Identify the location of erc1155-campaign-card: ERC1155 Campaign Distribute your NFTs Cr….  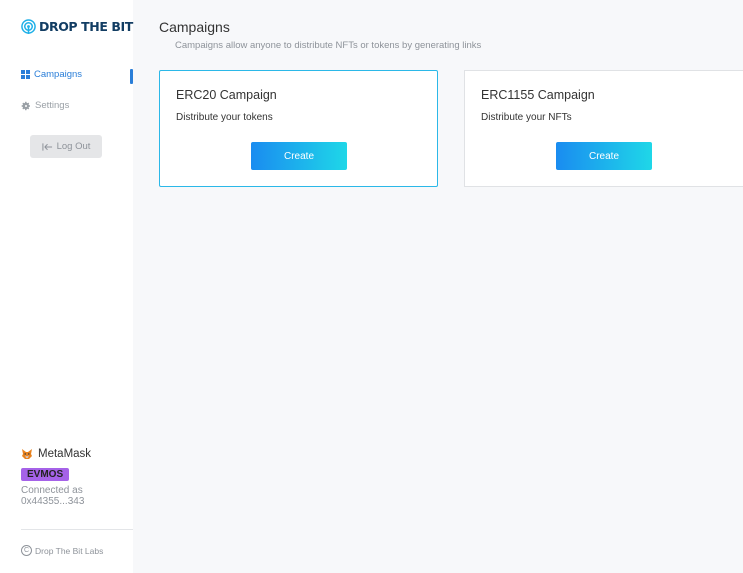
(603, 128).